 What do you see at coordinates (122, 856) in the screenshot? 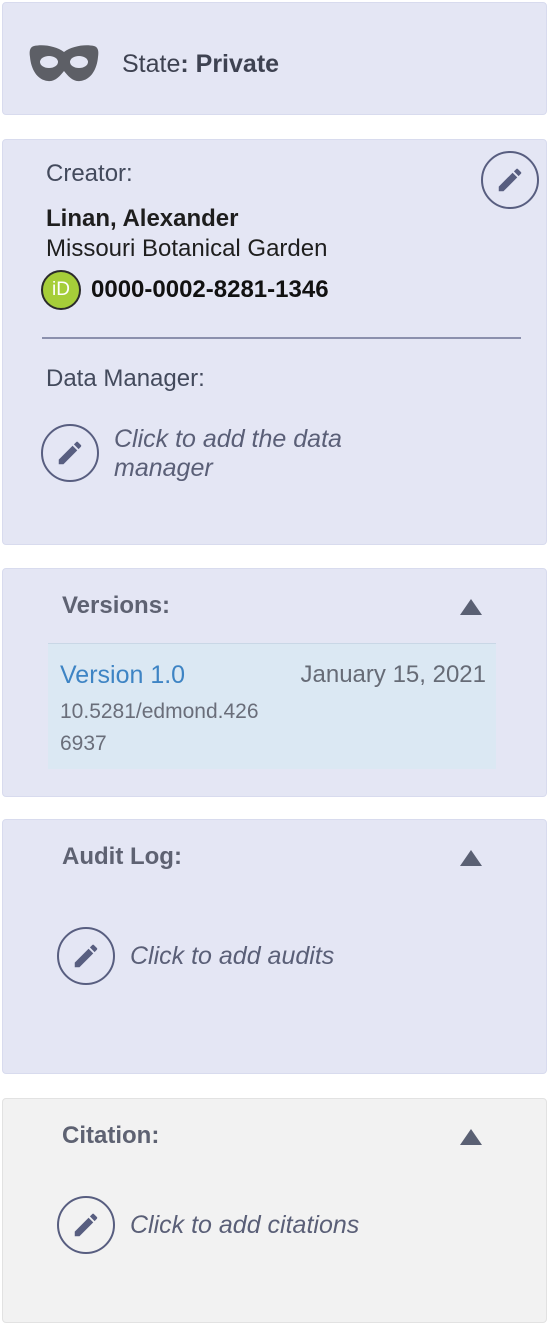
I see `audit-log-title: Audit Log:` at bounding box center [122, 856].